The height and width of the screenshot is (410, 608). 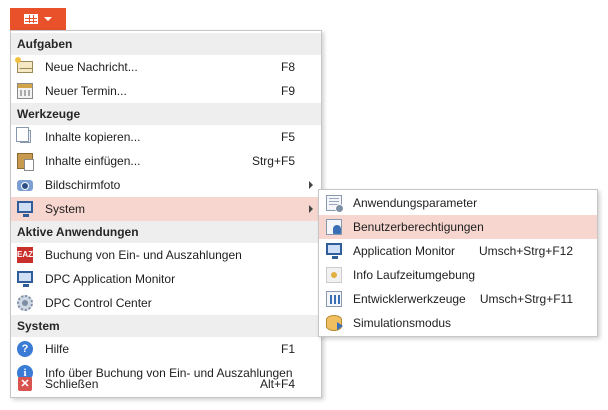 What do you see at coordinates (287, 137) in the screenshot?
I see `menu-item-shortcut: F5` at bounding box center [287, 137].